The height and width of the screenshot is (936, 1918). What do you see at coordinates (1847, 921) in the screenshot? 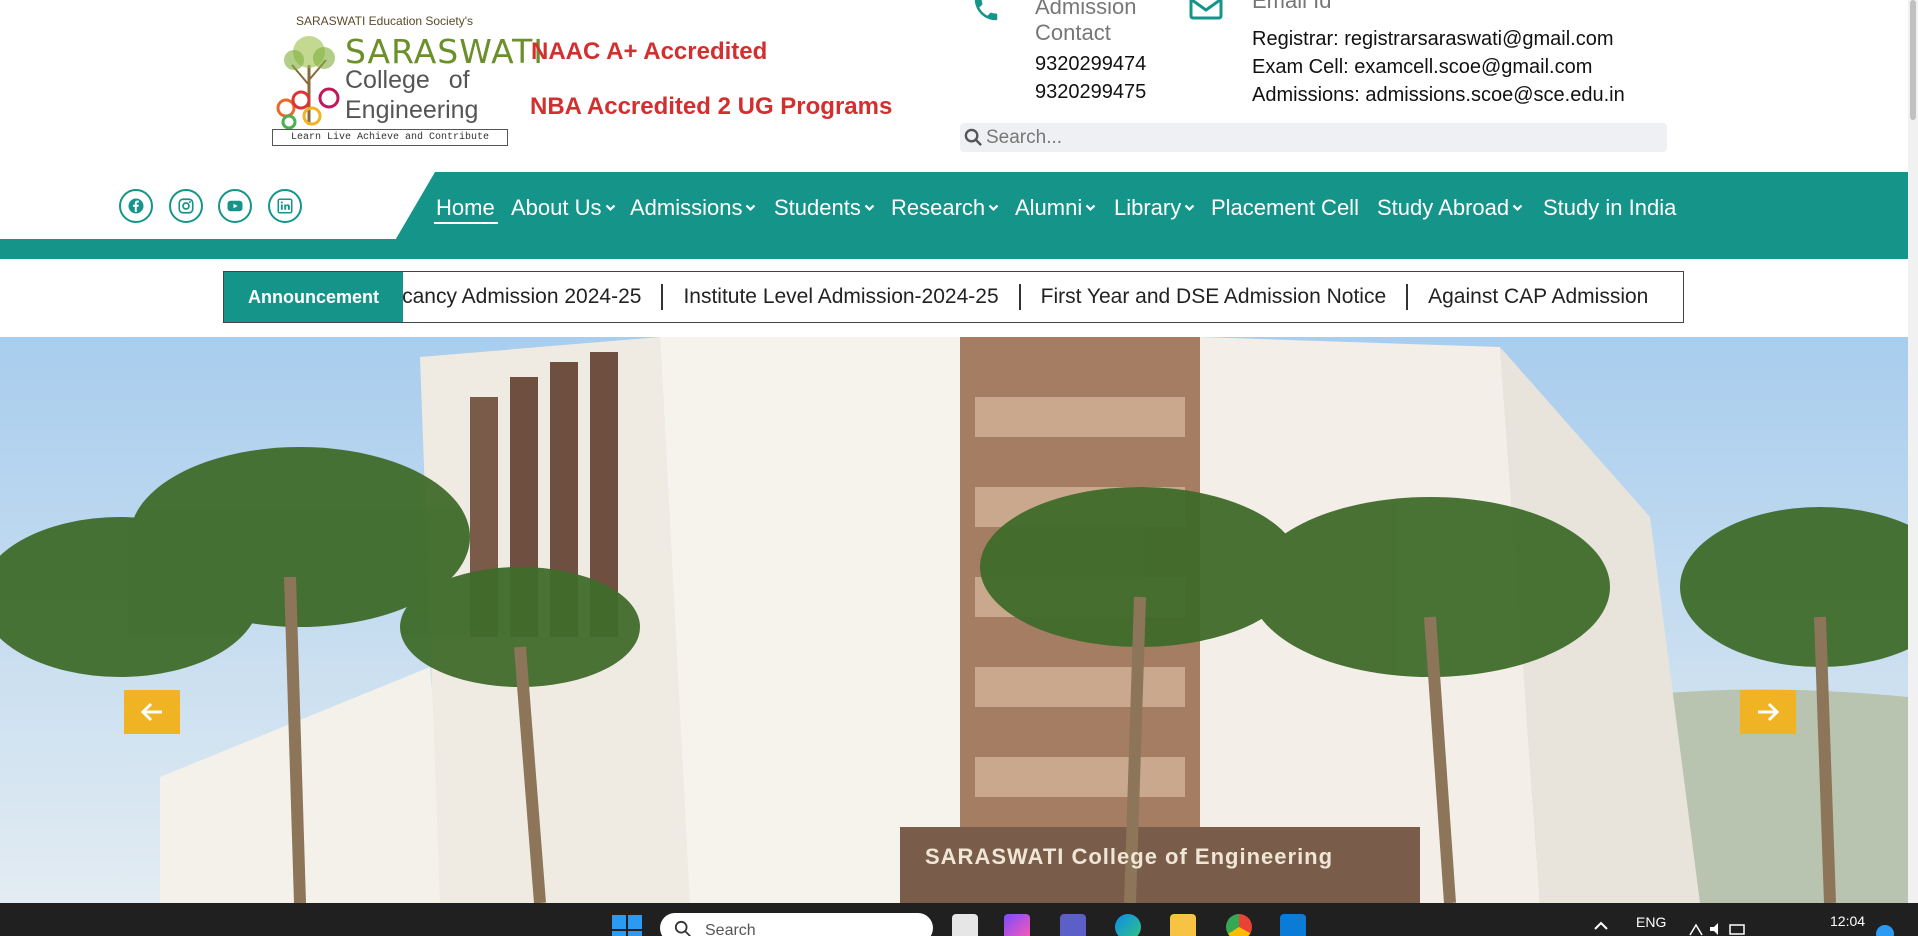
I see `taskbar-clock: 12:04` at bounding box center [1847, 921].